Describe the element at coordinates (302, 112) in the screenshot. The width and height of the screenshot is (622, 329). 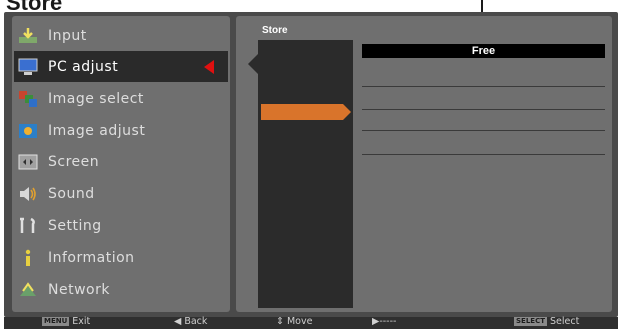
I see `submenu-selected-slot` at that location.